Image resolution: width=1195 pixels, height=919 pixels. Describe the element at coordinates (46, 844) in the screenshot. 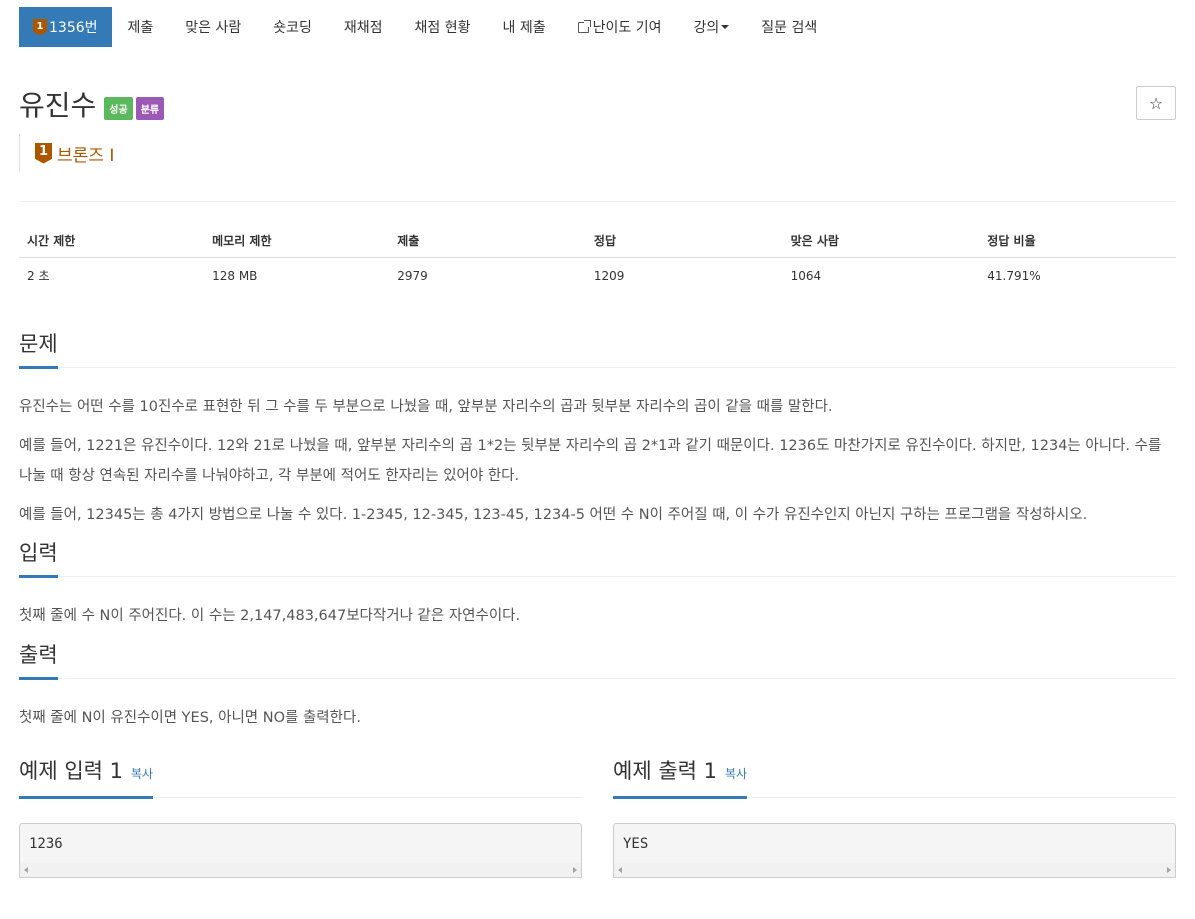

I see `sample-input-value: 1236` at that location.